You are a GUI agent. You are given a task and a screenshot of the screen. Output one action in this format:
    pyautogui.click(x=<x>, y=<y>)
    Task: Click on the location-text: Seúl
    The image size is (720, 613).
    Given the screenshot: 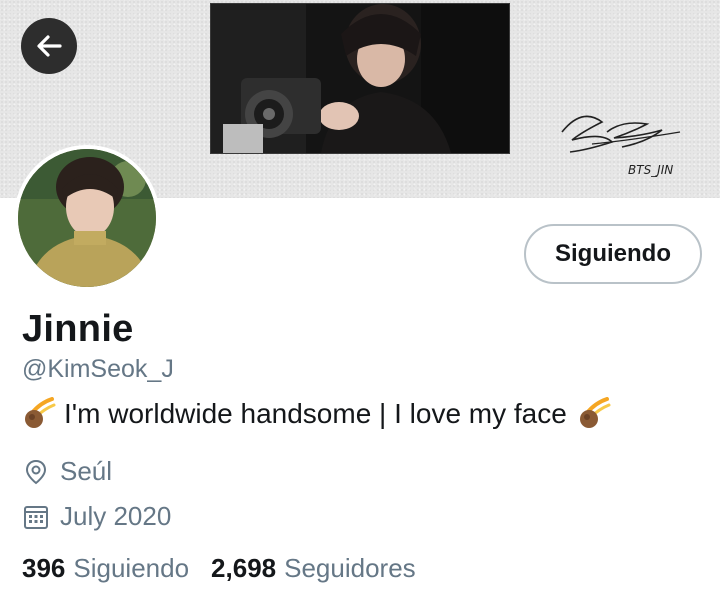 What is the action you would take?
    pyautogui.click(x=86, y=471)
    